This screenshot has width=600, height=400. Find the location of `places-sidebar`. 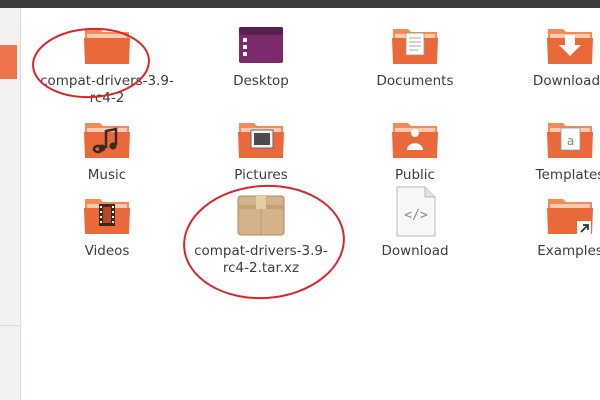

places-sidebar is located at coordinates (10, 204).